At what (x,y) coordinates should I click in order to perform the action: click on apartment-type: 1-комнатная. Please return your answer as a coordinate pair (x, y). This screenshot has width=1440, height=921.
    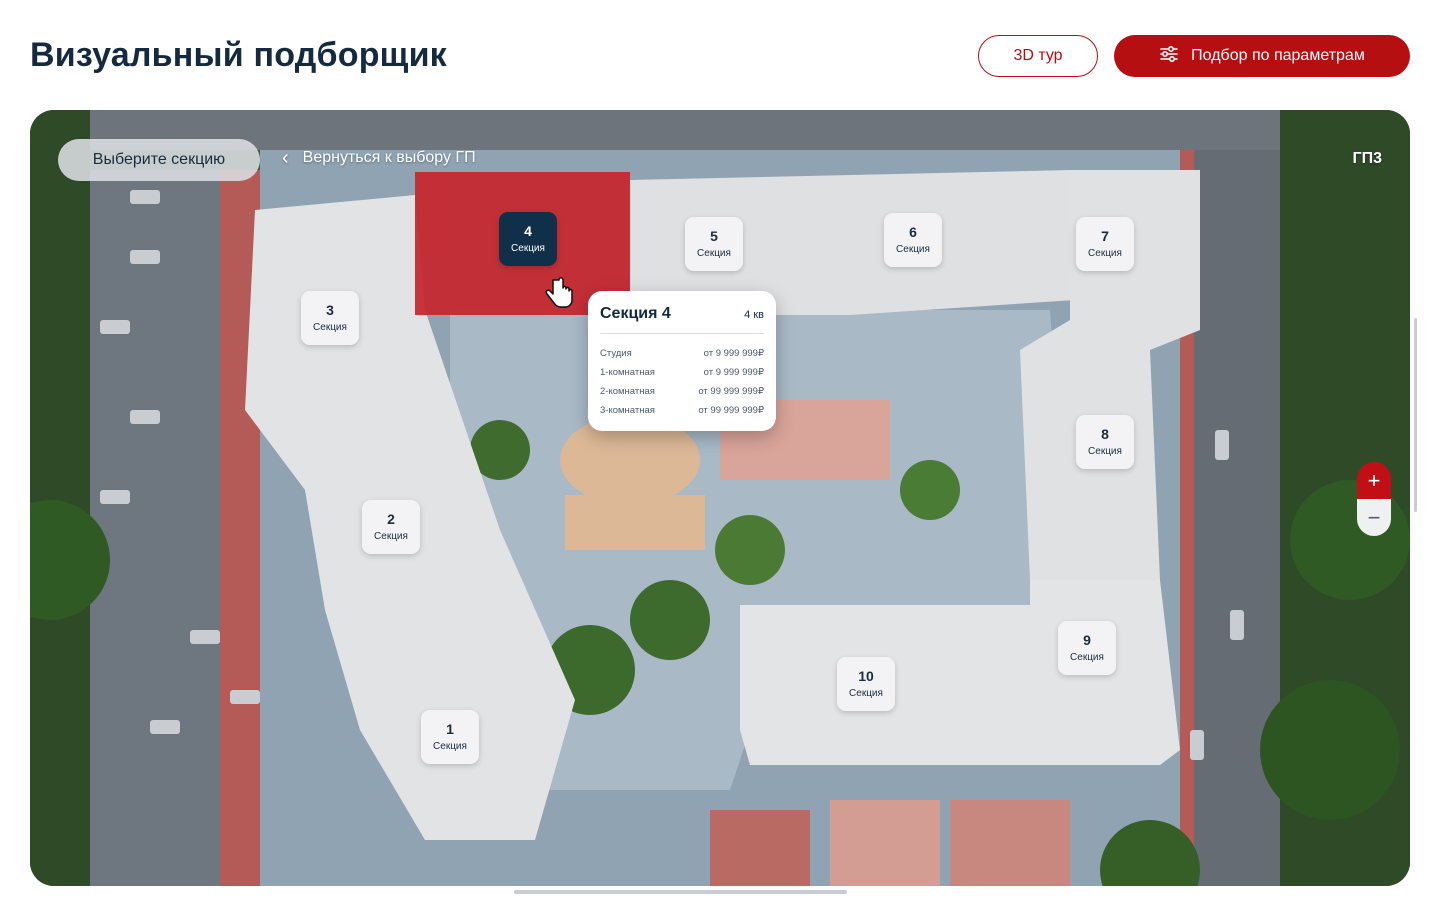
    Looking at the image, I should click on (627, 372).